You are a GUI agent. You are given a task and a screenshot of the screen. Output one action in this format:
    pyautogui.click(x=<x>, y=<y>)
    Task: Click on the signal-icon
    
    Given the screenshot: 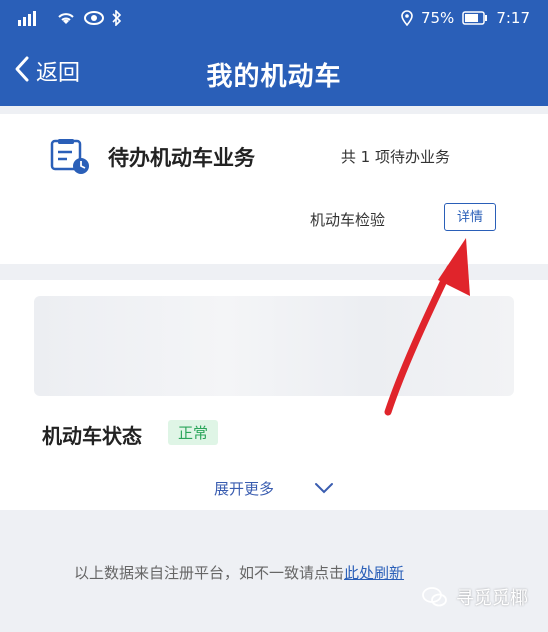 What is the action you would take?
    pyautogui.click(x=33, y=18)
    